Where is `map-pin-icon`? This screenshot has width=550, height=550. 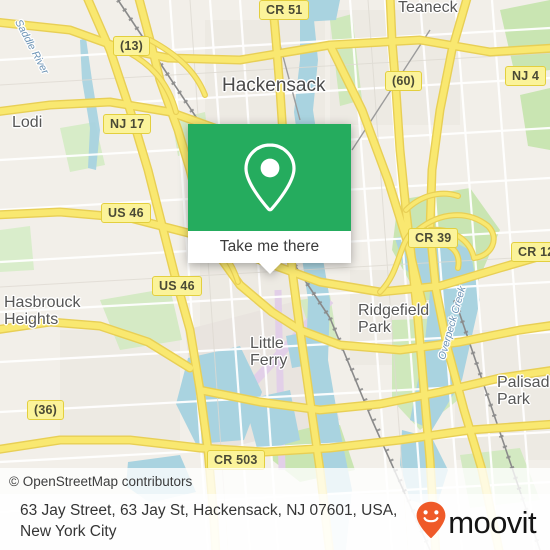
map-pin-icon is located at coordinates (270, 178).